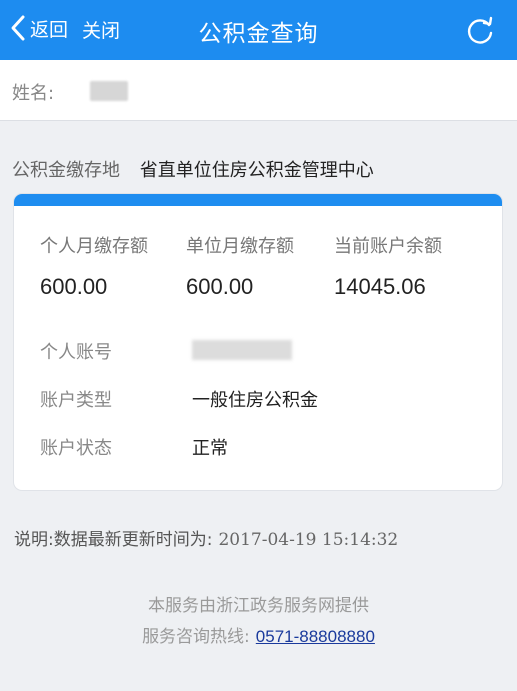  What do you see at coordinates (388, 266) in the screenshot?
I see `summary-balance: 当前账户余额 14045.06` at bounding box center [388, 266].